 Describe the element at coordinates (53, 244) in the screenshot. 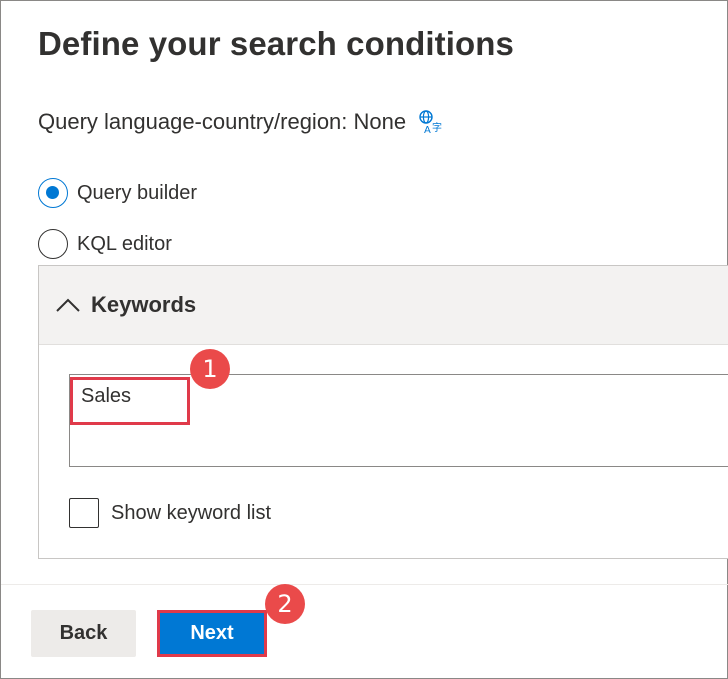

I see `radio-button` at that location.